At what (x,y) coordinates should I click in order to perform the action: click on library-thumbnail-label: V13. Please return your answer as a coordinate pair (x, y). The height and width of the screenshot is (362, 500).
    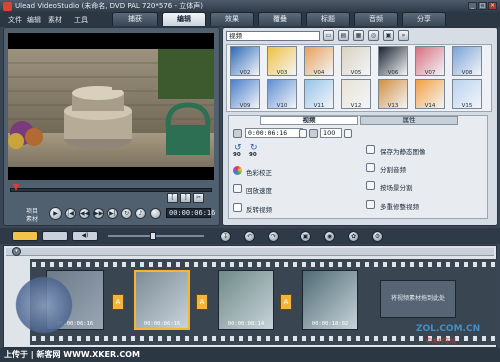
    Looking at the image, I should click on (393, 106).